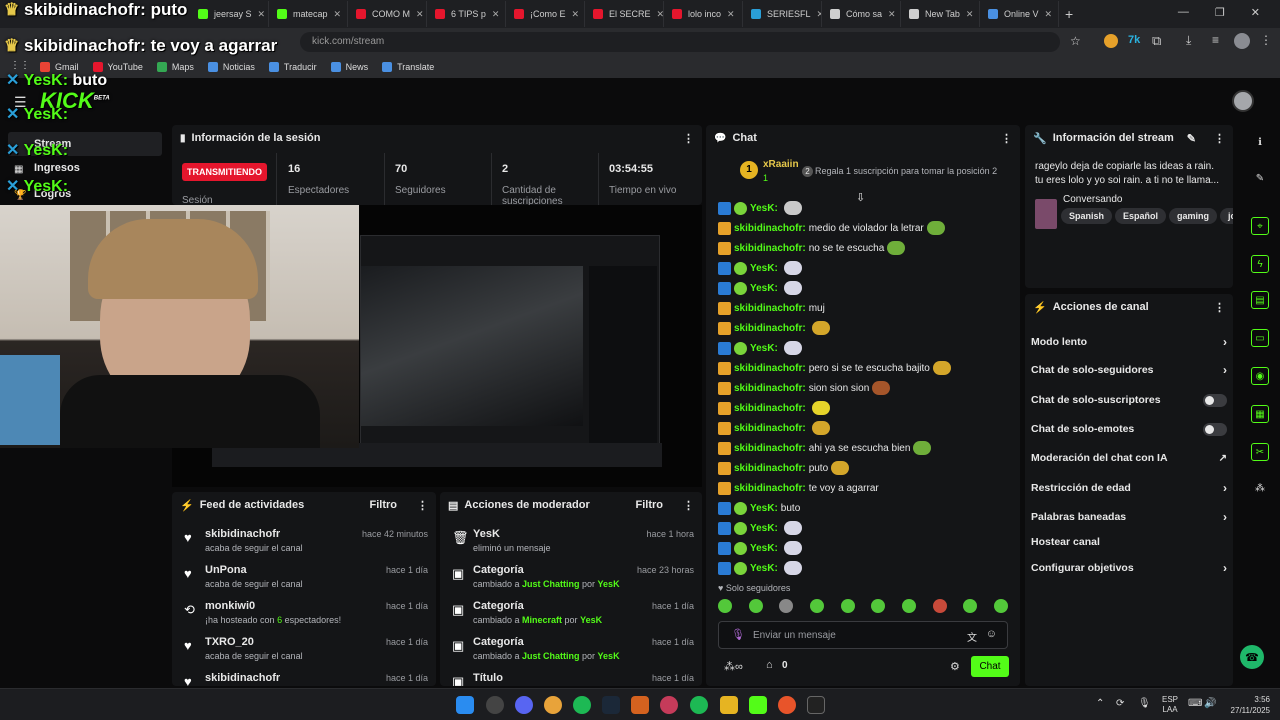 The image size is (1280, 720). Describe the element at coordinates (387, 14) in the screenshot. I see `browser-tab: COMO M ✕` at that location.